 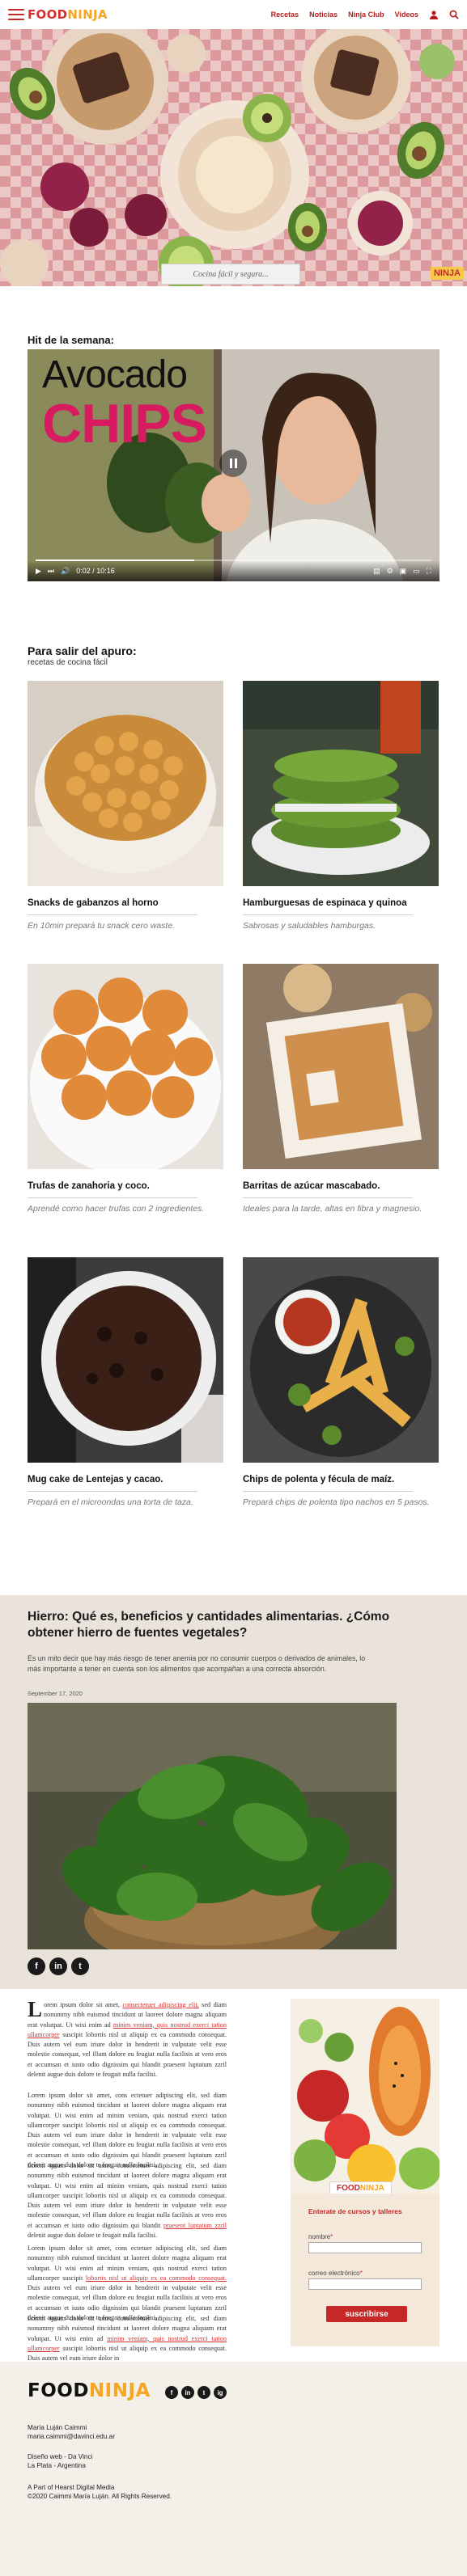 What do you see at coordinates (51, 571) in the screenshot?
I see `next-icon: ⏭` at bounding box center [51, 571].